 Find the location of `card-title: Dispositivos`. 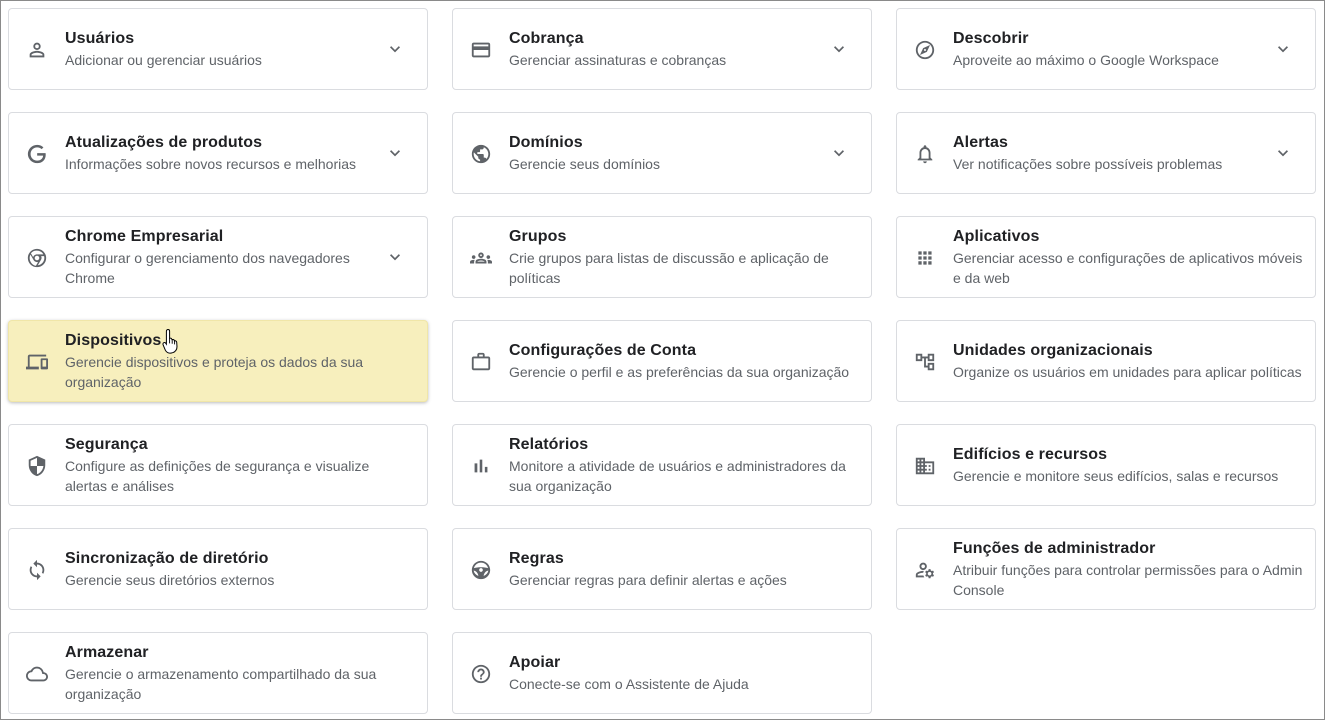

card-title: Dispositivos is located at coordinates (113, 340).